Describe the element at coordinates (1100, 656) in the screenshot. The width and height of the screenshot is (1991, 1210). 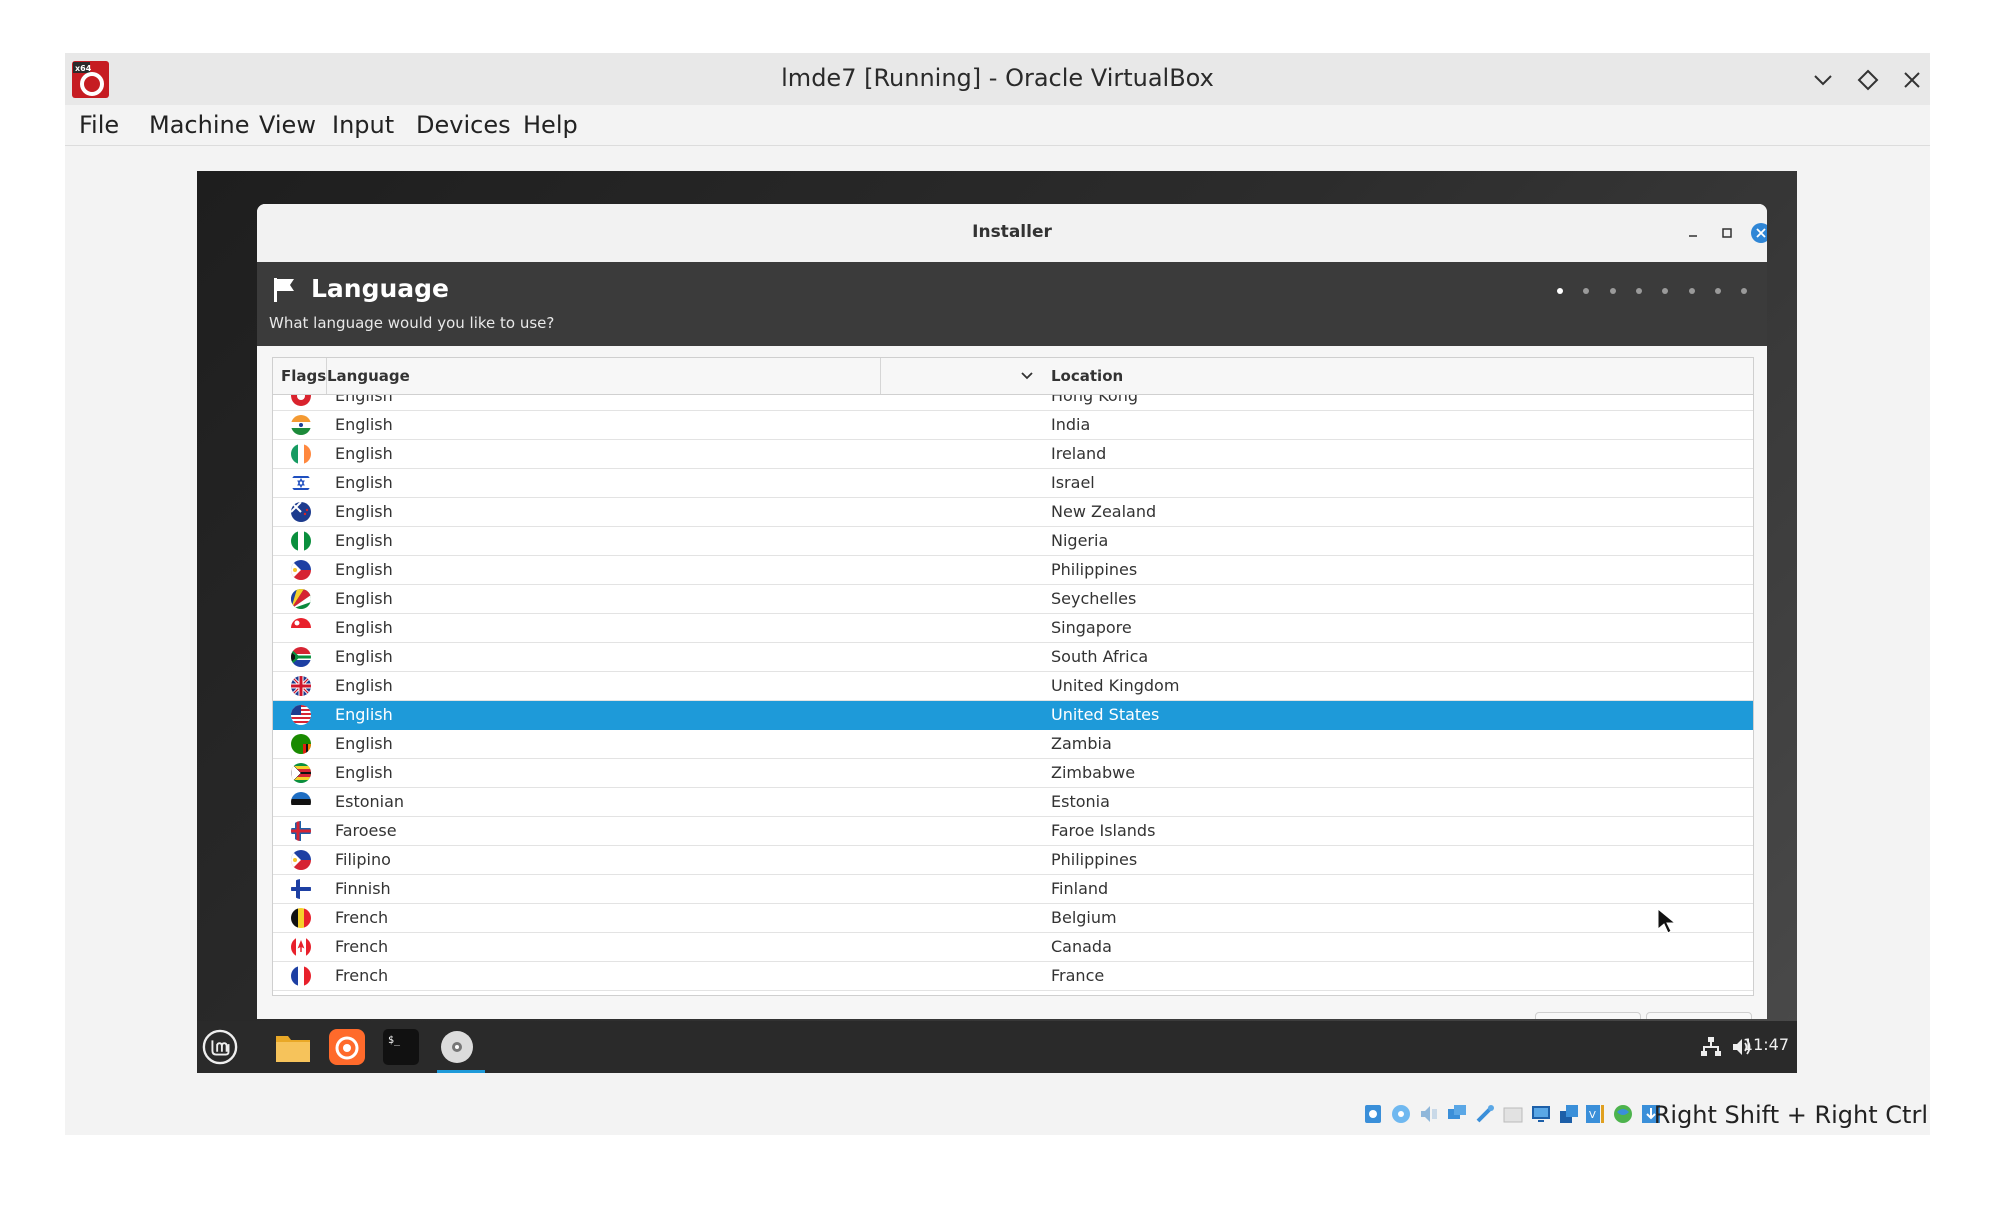
I see `location-cell: South Africa` at that location.